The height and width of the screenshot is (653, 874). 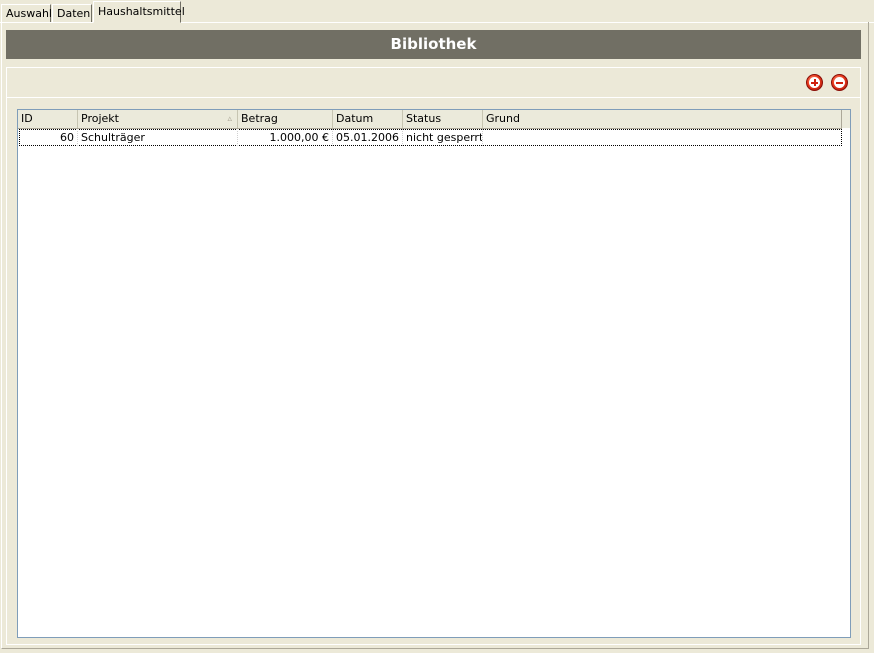 I want to click on column-header-label: Projekt, so click(x=100, y=118).